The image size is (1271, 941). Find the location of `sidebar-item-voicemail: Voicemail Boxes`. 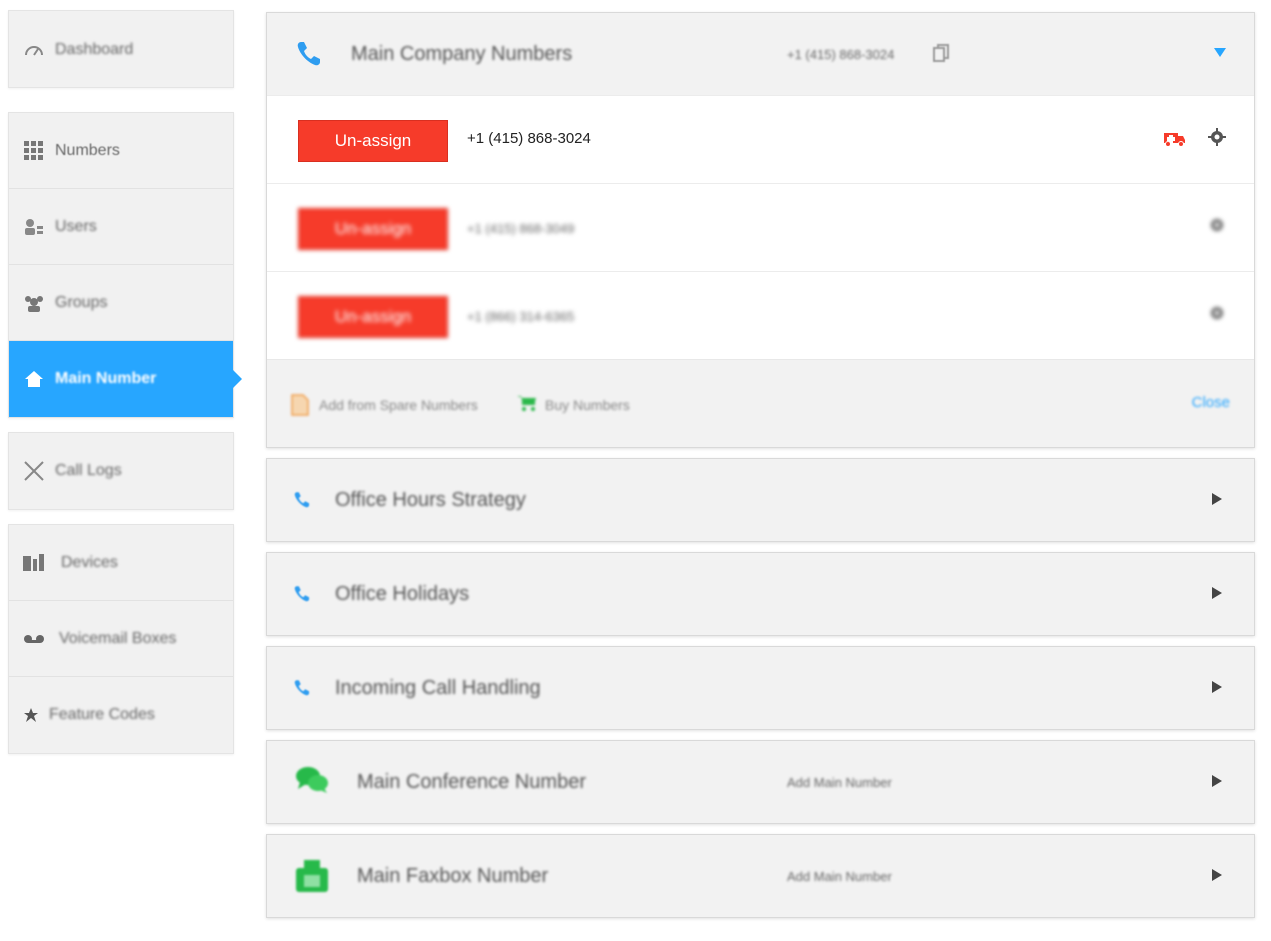

sidebar-item-voicemail: Voicemail Boxes is located at coordinates (121, 639).